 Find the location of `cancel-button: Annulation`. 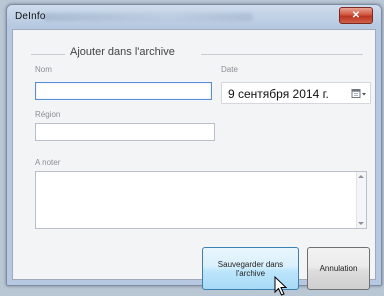

cancel-button: Annulation is located at coordinates (338, 268).